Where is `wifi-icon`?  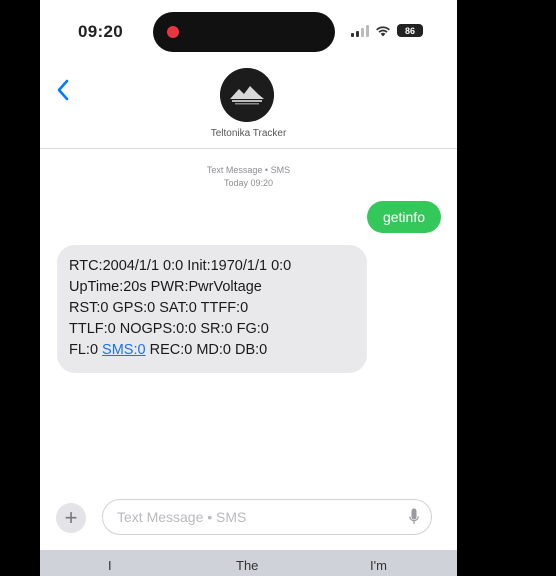
wifi-icon is located at coordinates (383, 30).